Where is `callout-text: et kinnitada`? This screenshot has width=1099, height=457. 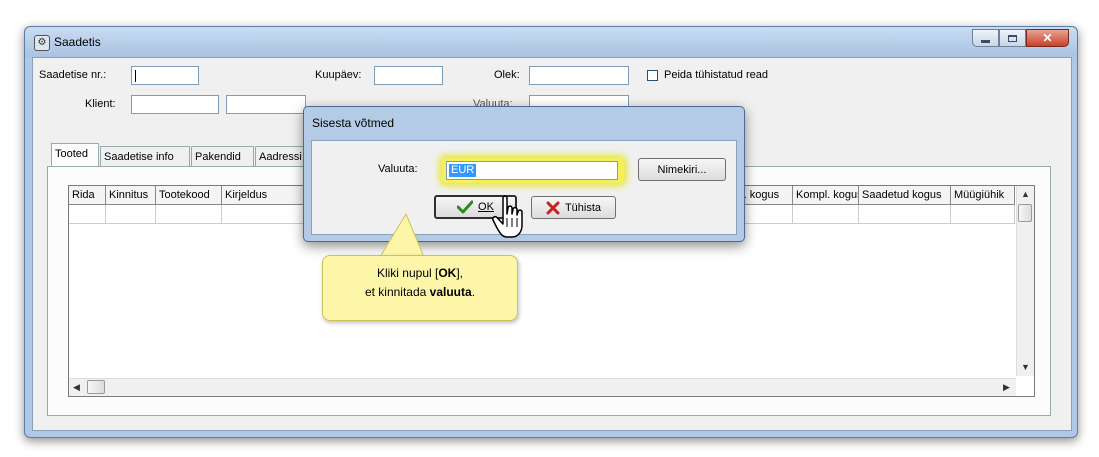 callout-text: et kinnitada is located at coordinates (397, 292).